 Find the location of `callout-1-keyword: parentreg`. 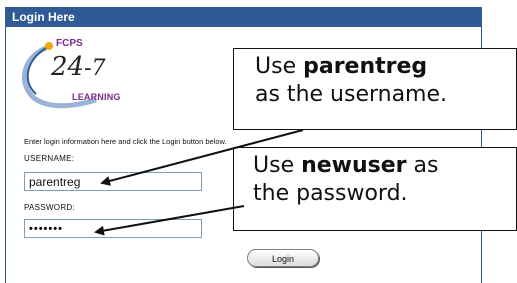

callout-1-keyword: parentreg is located at coordinates (365, 66).